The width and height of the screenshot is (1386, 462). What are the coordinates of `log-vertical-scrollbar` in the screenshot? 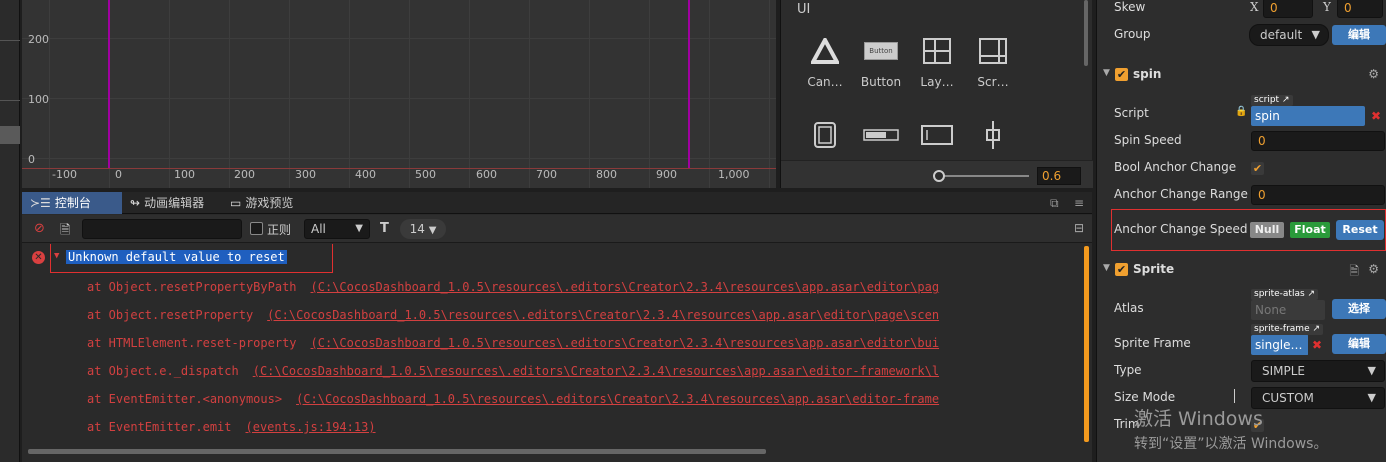 It's located at (1086, 344).